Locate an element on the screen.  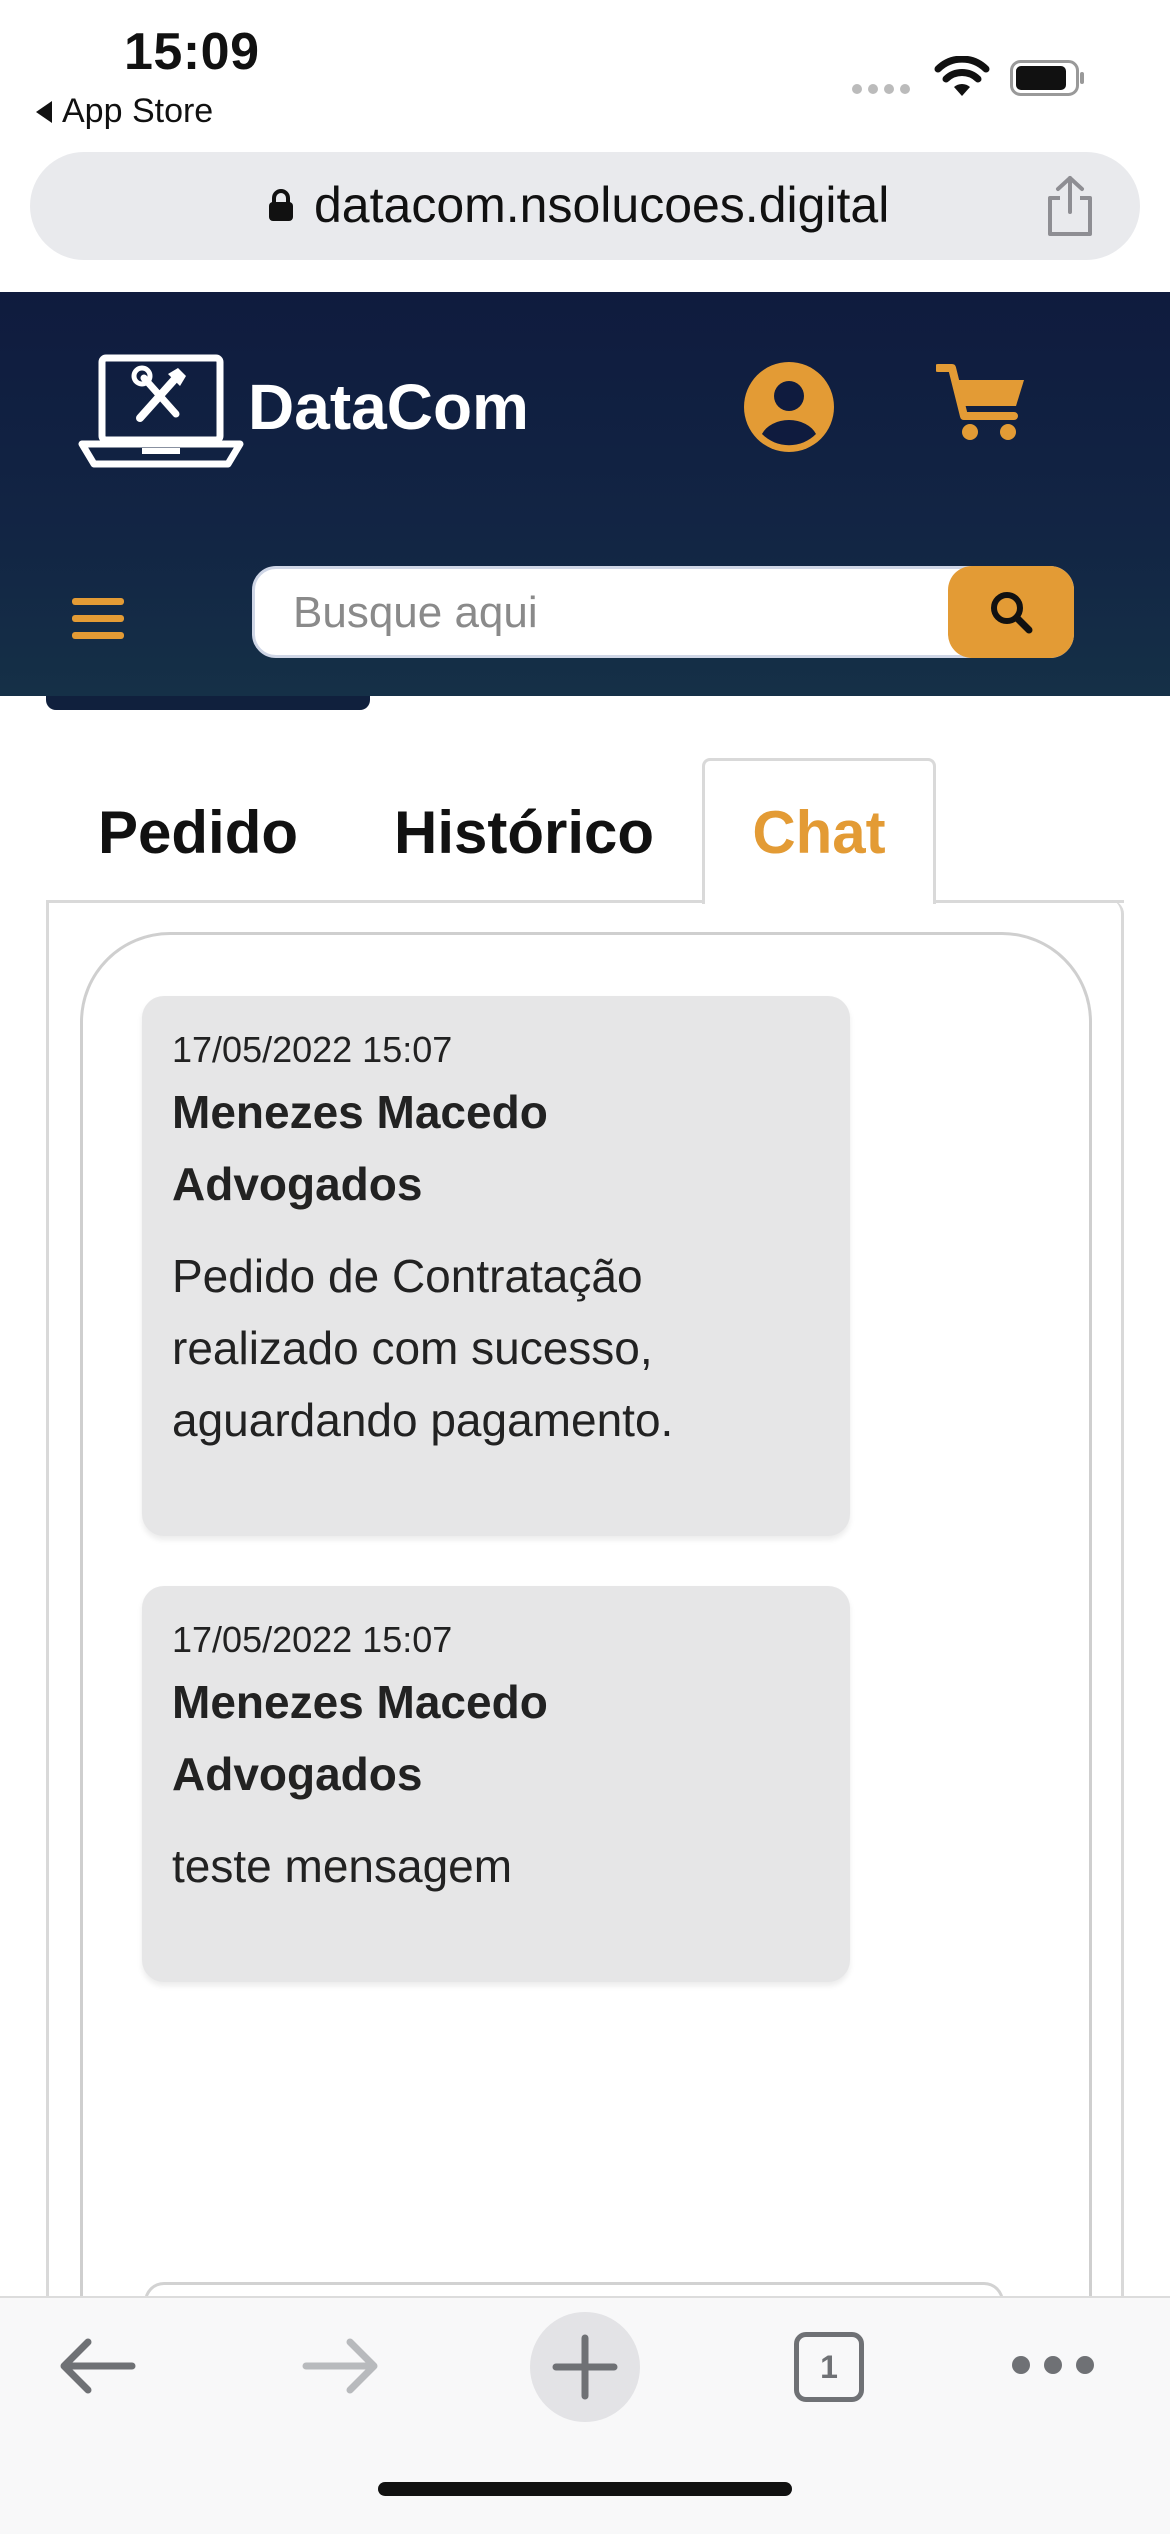
tab-pedido: Pedido is located at coordinates (198, 832).